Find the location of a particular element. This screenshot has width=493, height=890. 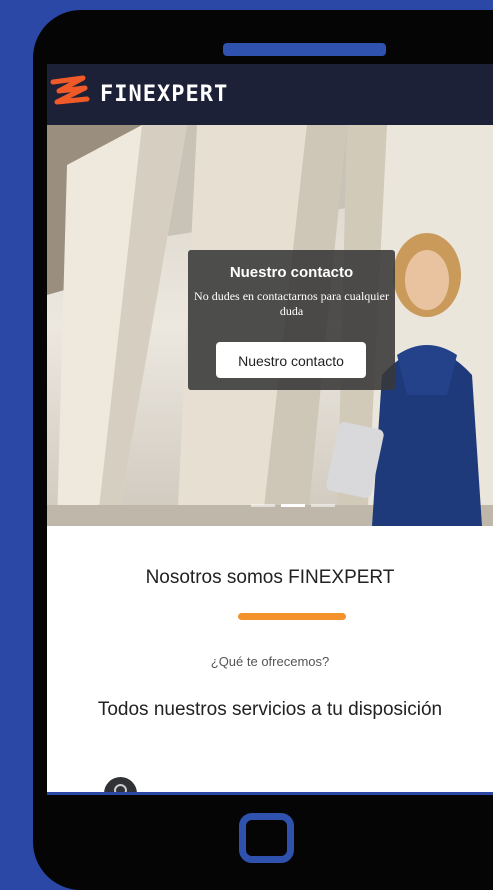

accent-divider is located at coordinates (292, 616).